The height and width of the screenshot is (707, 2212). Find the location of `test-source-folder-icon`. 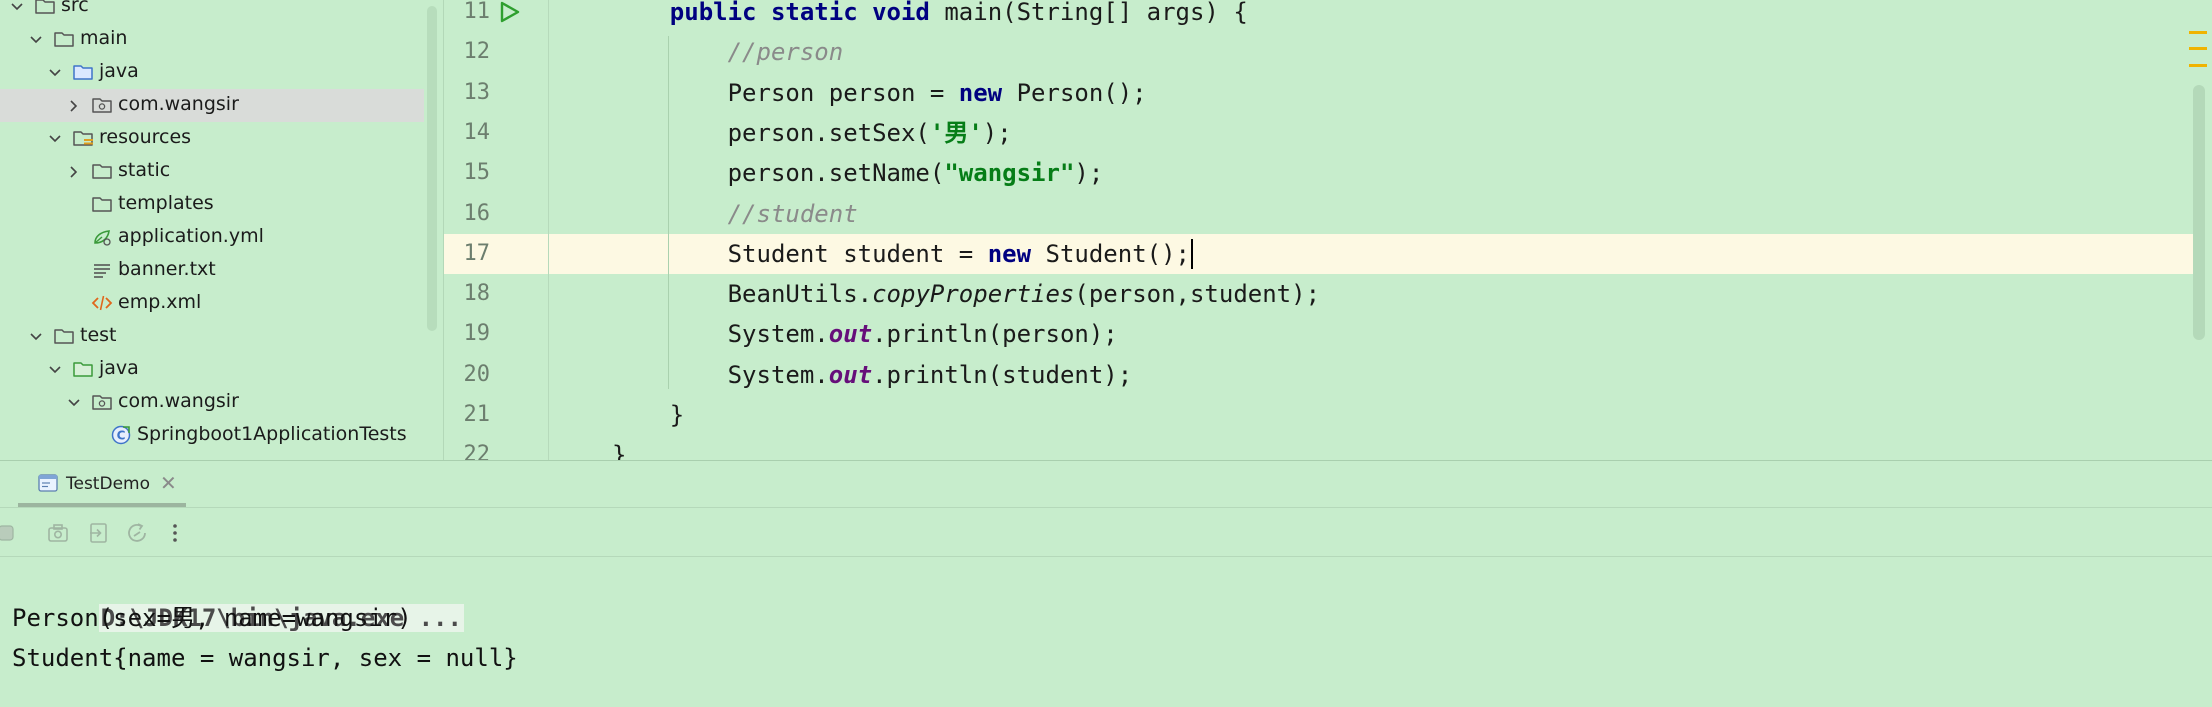

test-source-folder-icon is located at coordinates (83, 369).